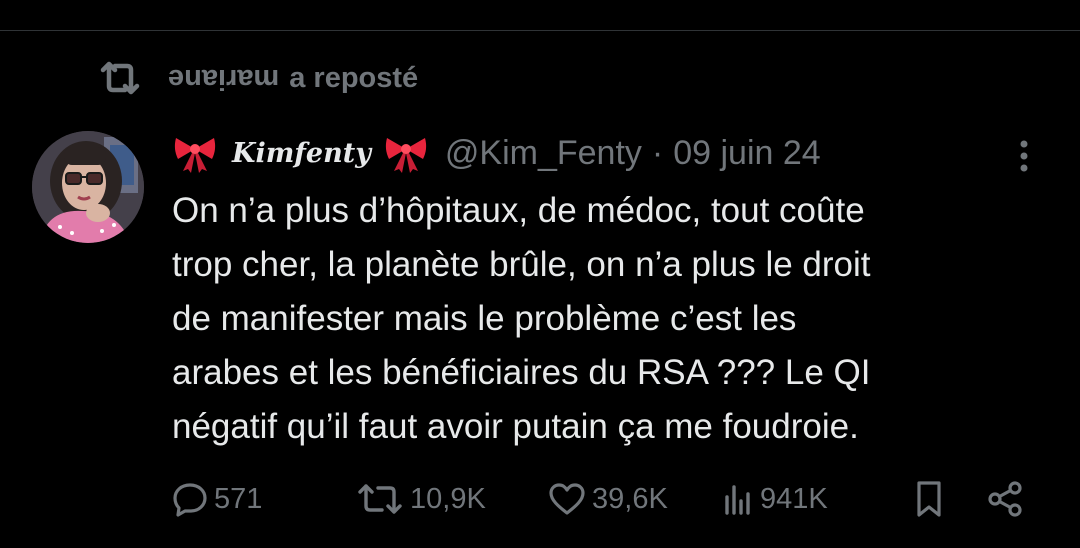  What do you see at coordinates (540, 30) in the screenshot?
I see `divider` at bounding box center [540, 30].